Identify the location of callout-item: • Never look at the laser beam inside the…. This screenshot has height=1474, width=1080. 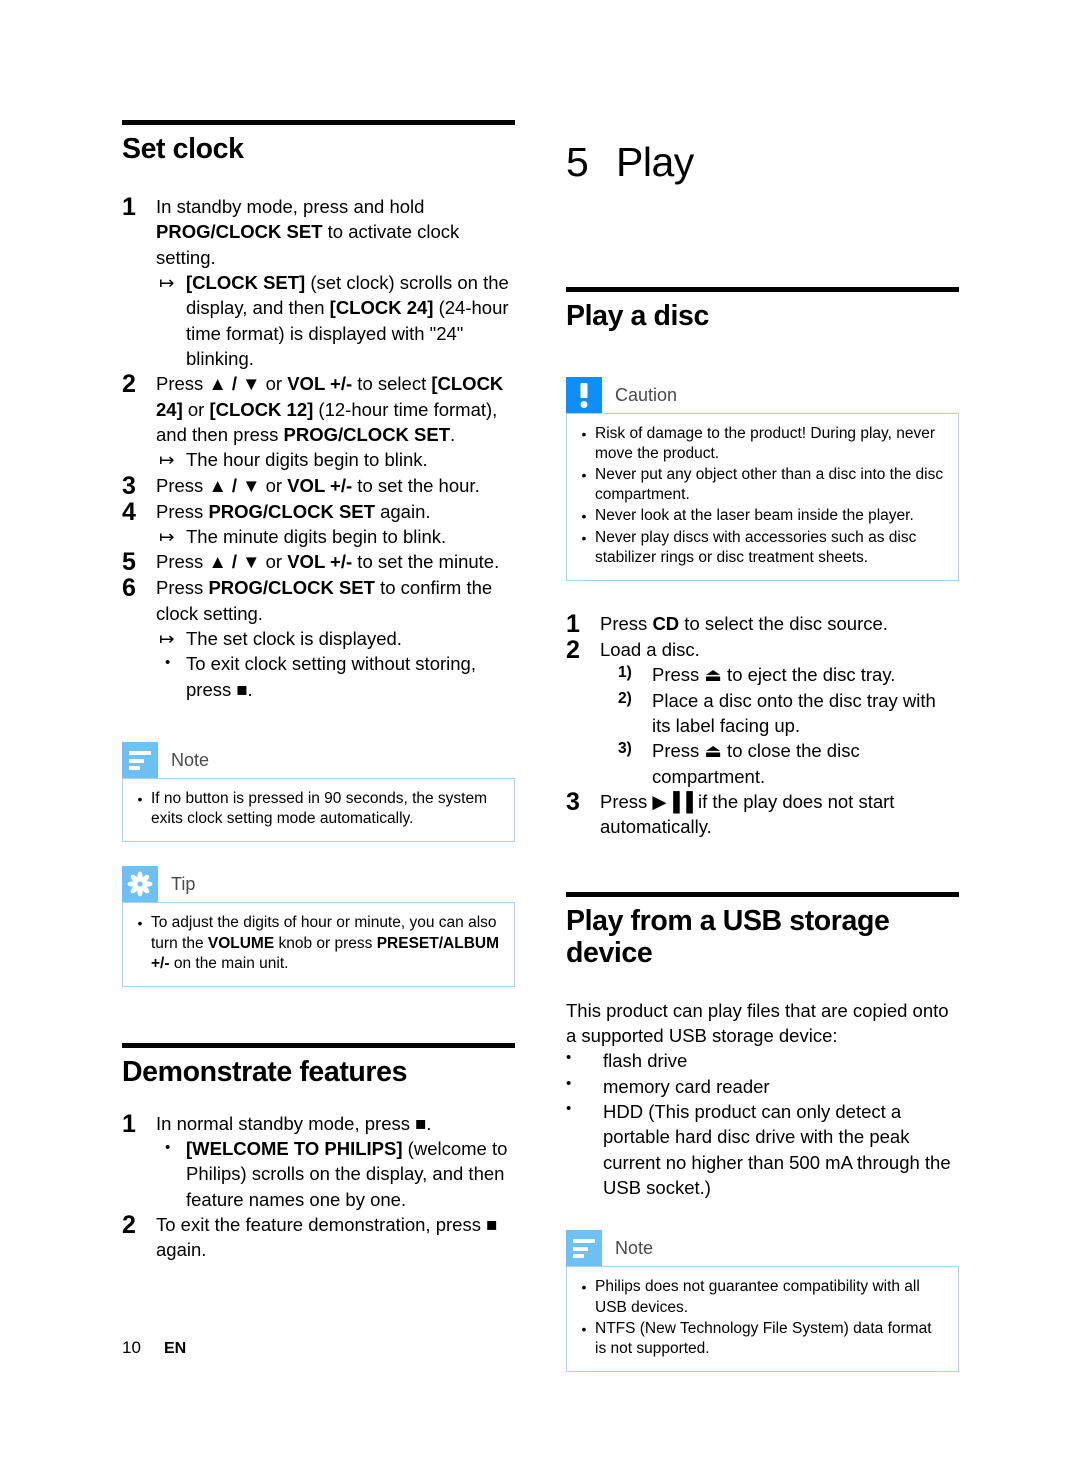
(758, 516).